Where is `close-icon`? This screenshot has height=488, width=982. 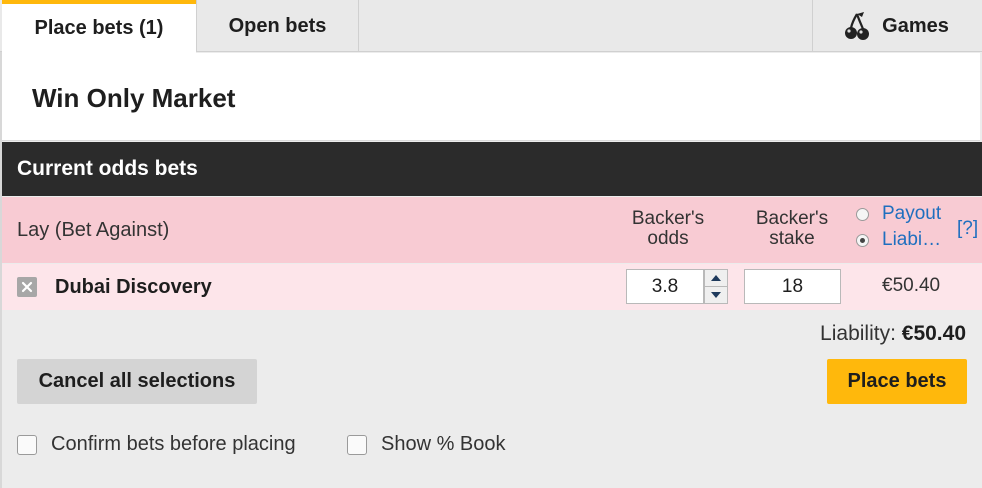 close-icon is located at coordinates (27, 287).